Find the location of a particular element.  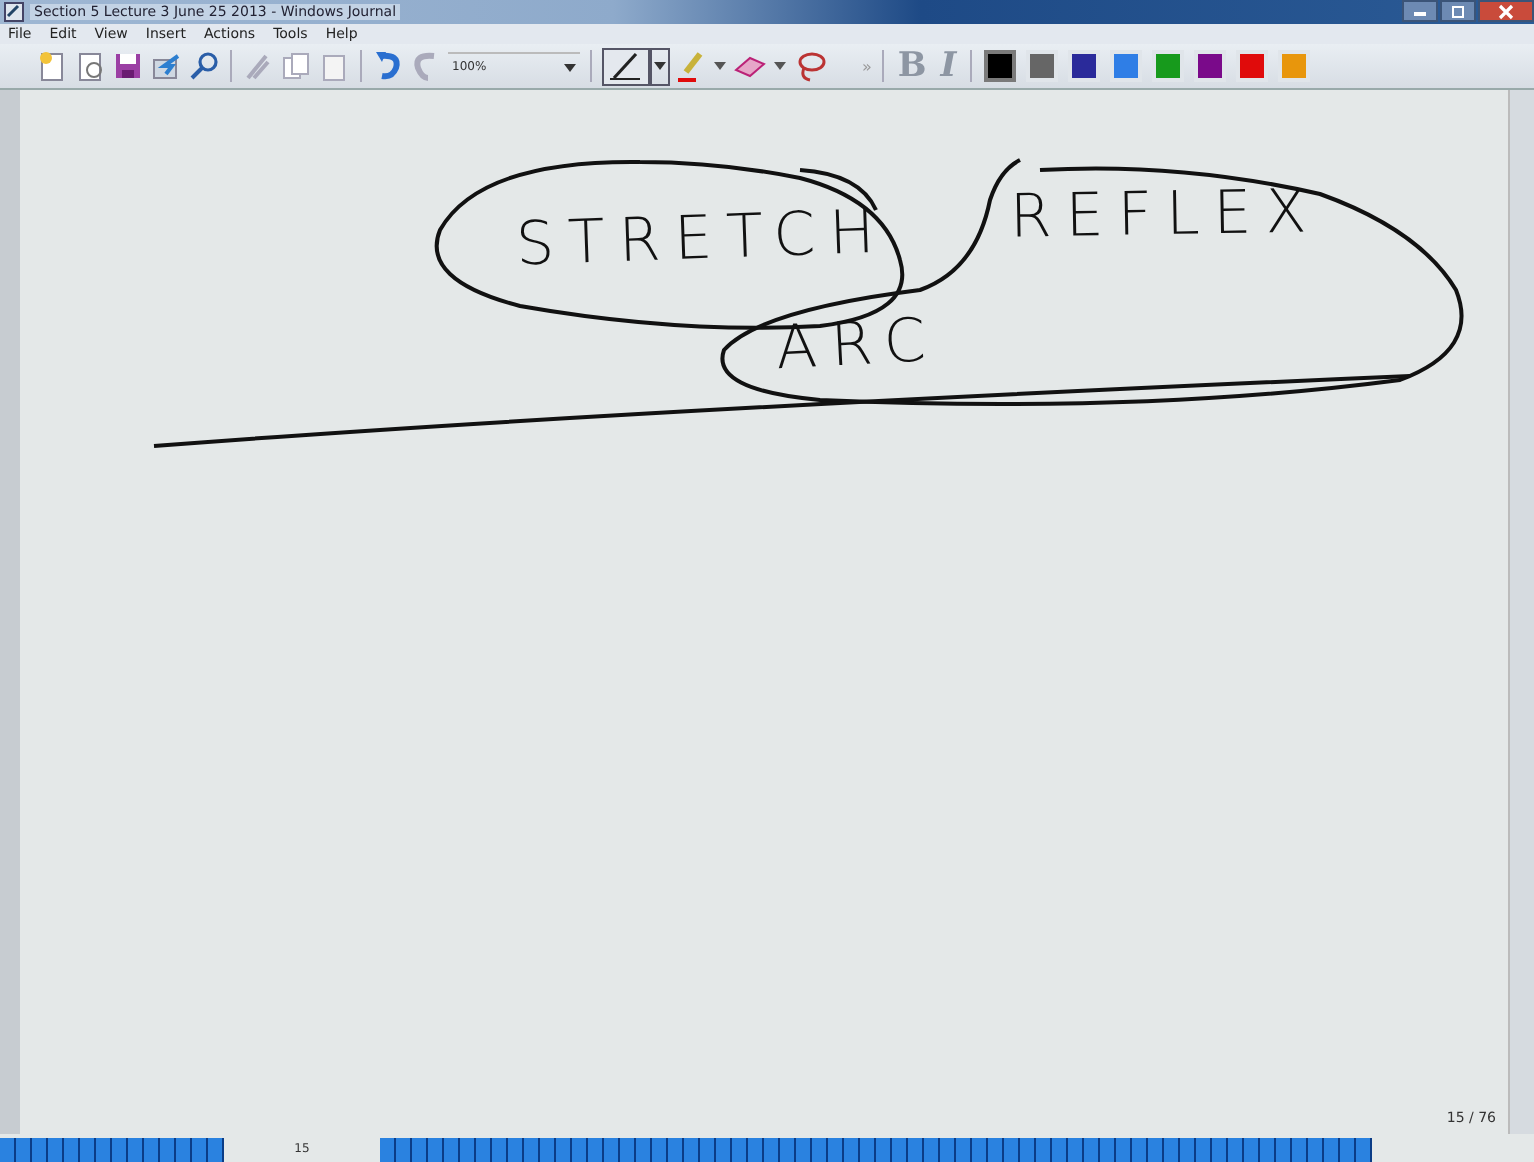

paste-icon is located at coordinates (334, 66).